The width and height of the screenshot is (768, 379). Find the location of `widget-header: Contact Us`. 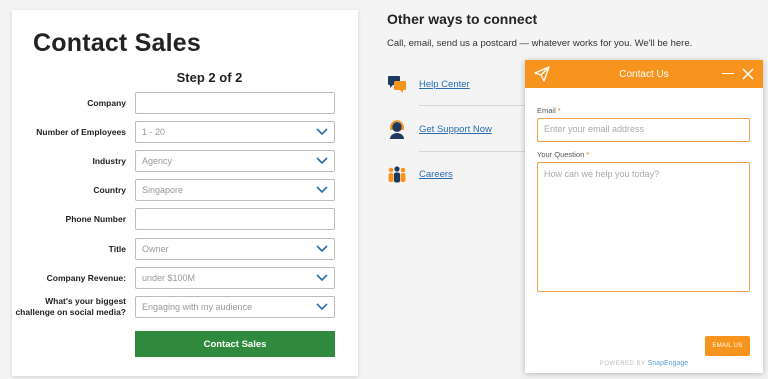

widget-header: Contact Us is located at coordinates (644, 74).